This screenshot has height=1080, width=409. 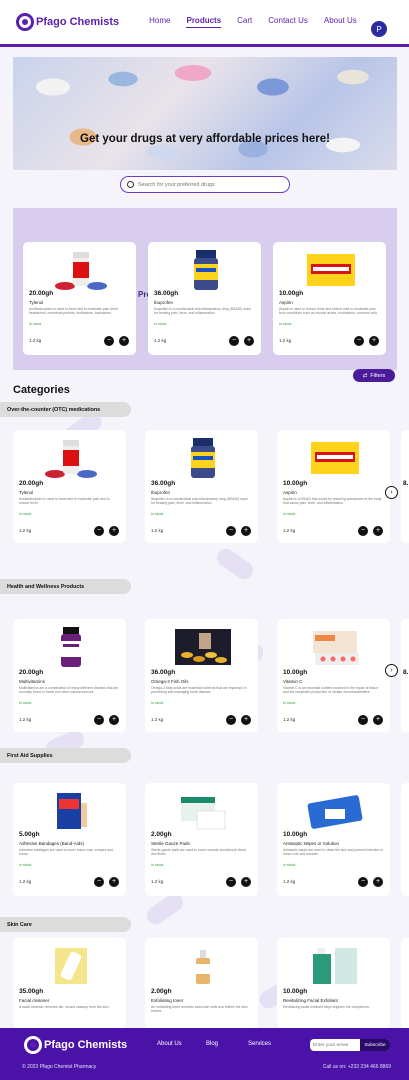 What do you see at coordinates (75, 1045) in the screenshot?
I see `footer-logo: Pfago Chemists` at bounding box center [75, 1045].